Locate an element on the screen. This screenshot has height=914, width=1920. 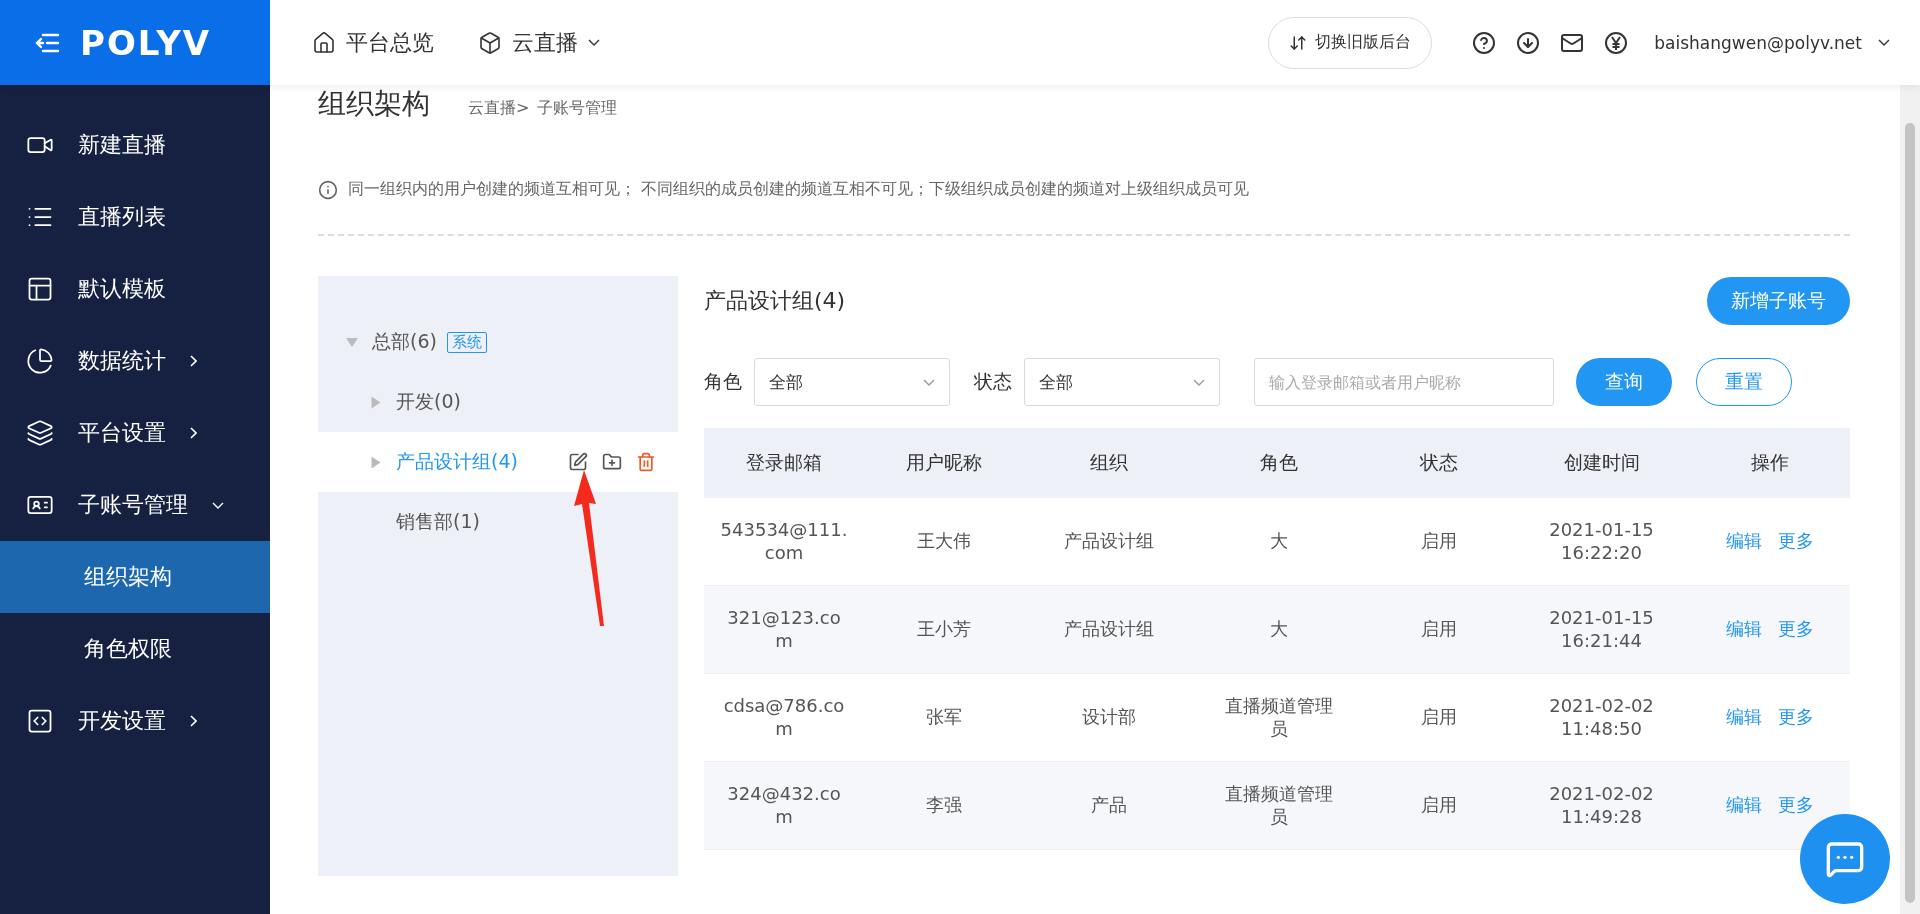
column-header: 登录邮箱 is located at coordinates (784, 463).